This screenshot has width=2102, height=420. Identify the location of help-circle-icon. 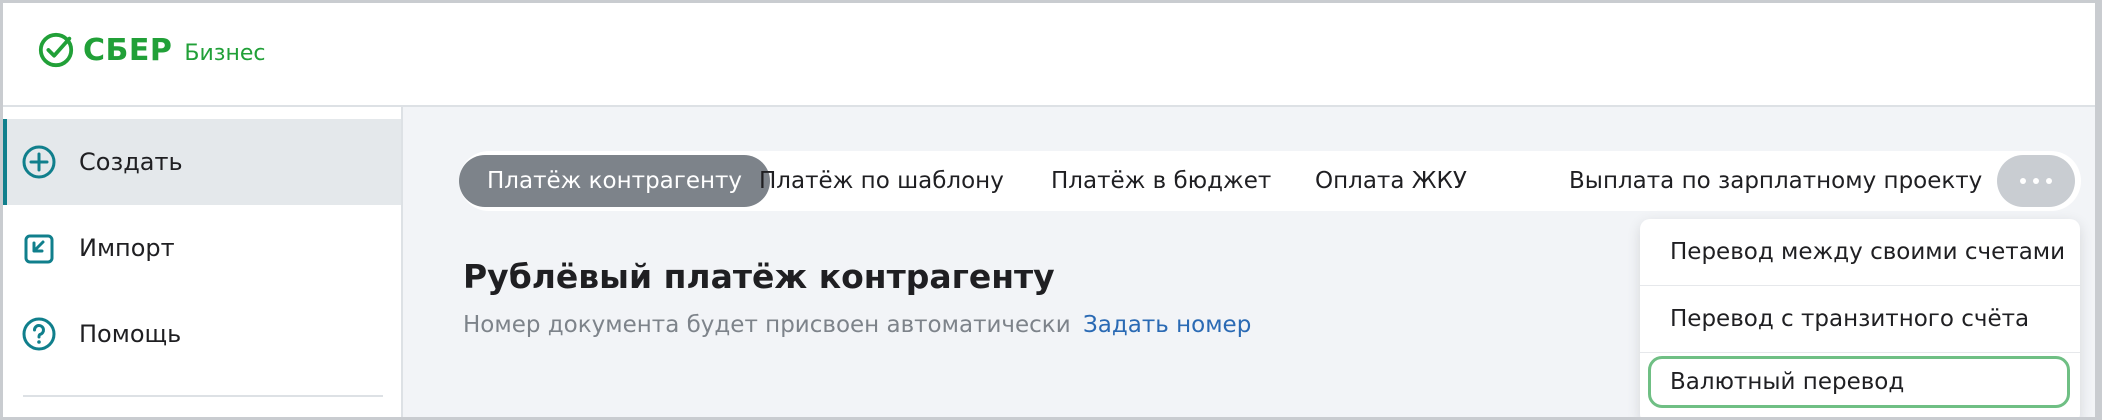
(39, 334).